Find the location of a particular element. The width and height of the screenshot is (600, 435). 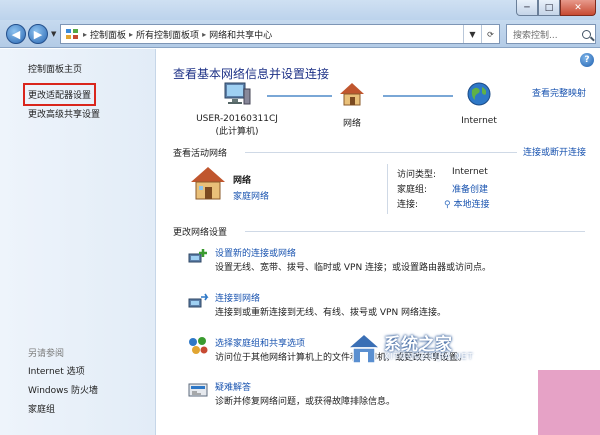

internet-label: Internet is located at coordinates (479, 121).